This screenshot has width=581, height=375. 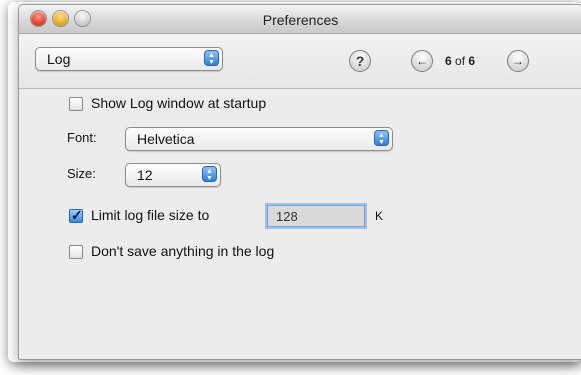 I want to click on left-arrow-icon: ←, so click(x=422, y=61).